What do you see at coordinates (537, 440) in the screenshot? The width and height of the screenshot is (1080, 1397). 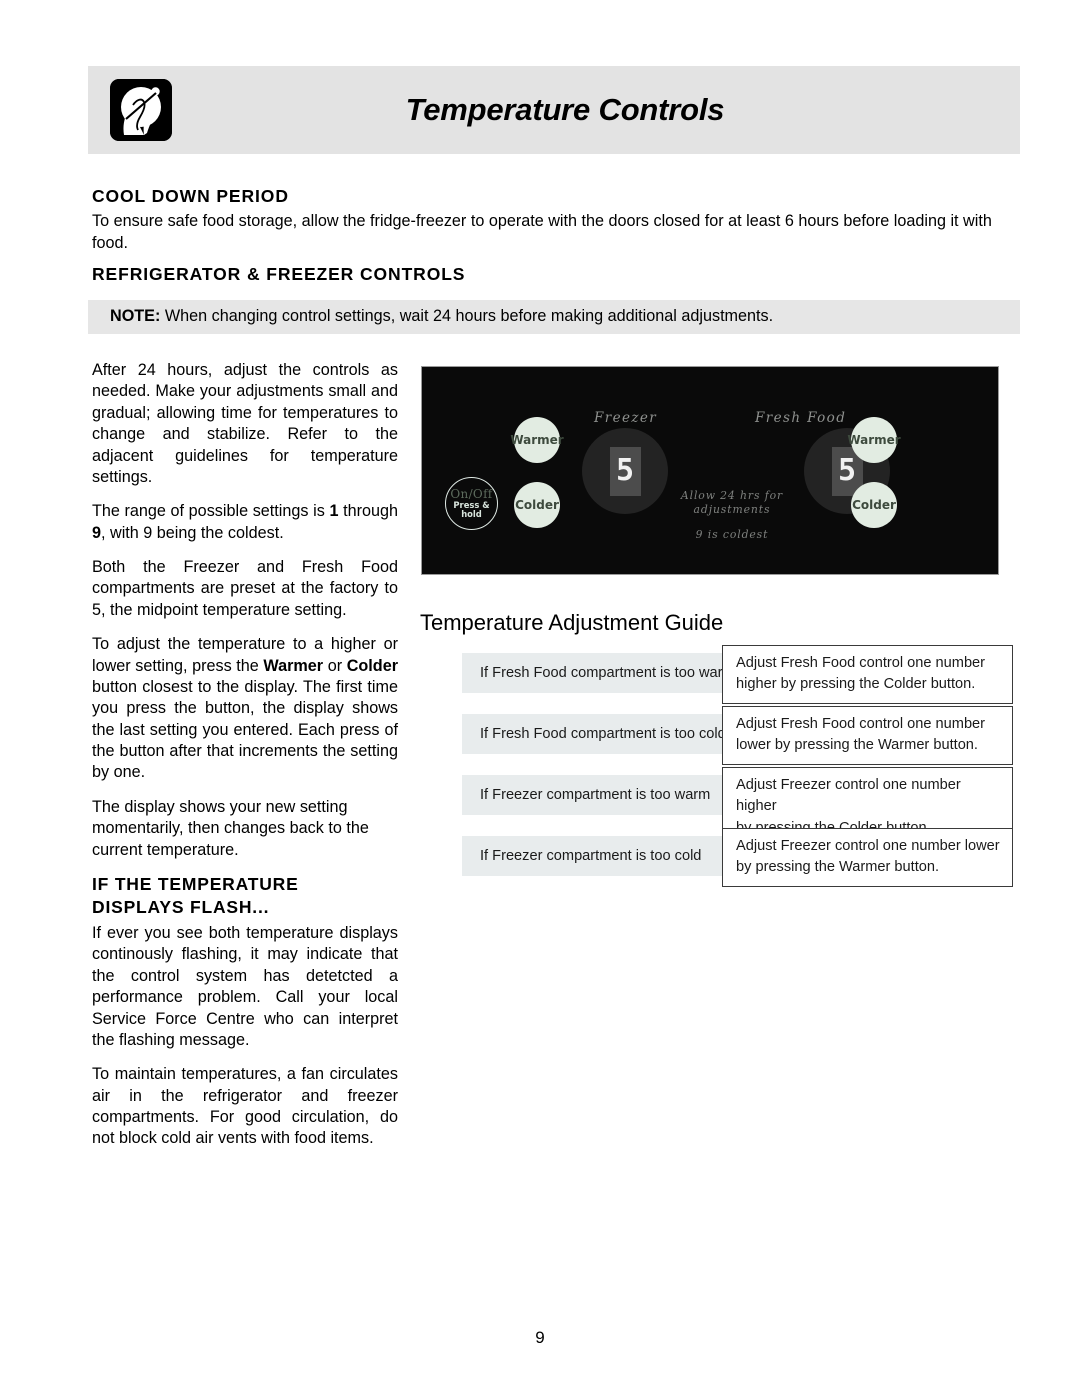 I see `freezer-warmer-button: Warmer` at bounding box center [537, 440].